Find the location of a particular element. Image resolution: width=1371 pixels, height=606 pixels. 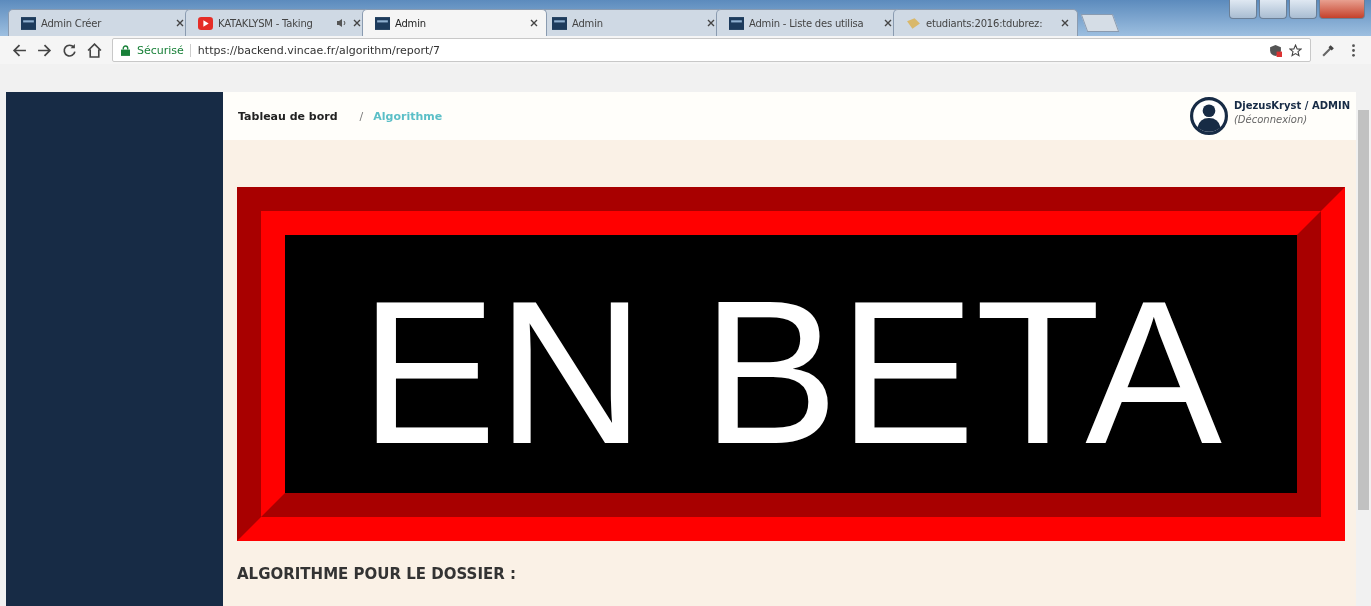

document-icon is located at coordinates (913, 23).